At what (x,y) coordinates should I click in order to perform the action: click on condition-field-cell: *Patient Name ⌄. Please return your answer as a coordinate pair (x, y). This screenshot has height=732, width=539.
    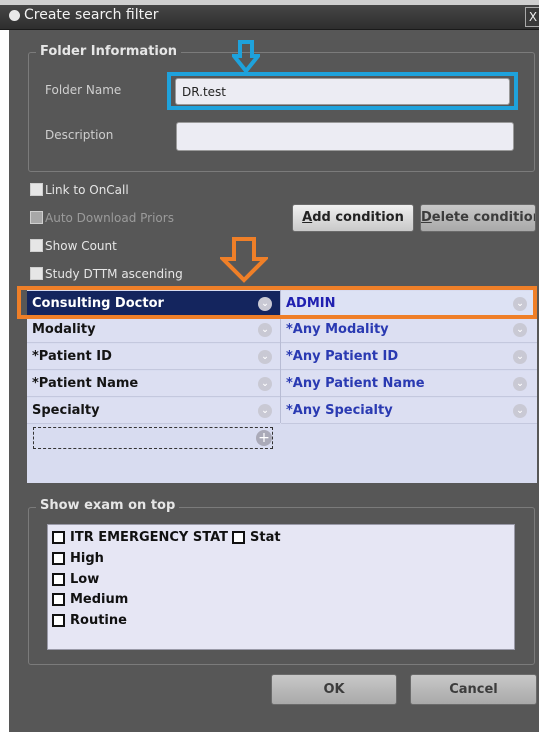
    Looking at the image, I should click on (153, 384).